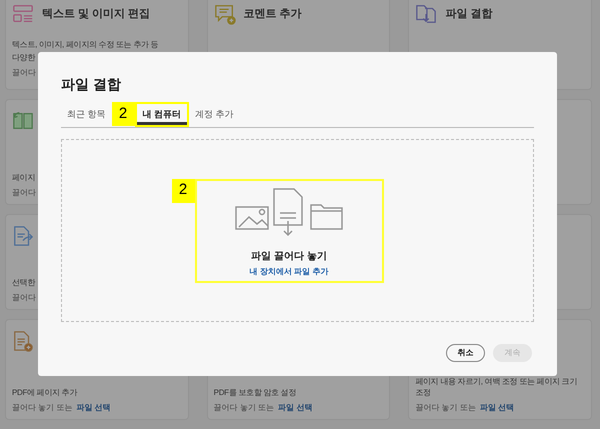 The image size is (600, 429). Describe the element at coordinates (289, 257) in the screenshot. I see `drop-zone-title: 파일 끌어다 놓기` at that location.